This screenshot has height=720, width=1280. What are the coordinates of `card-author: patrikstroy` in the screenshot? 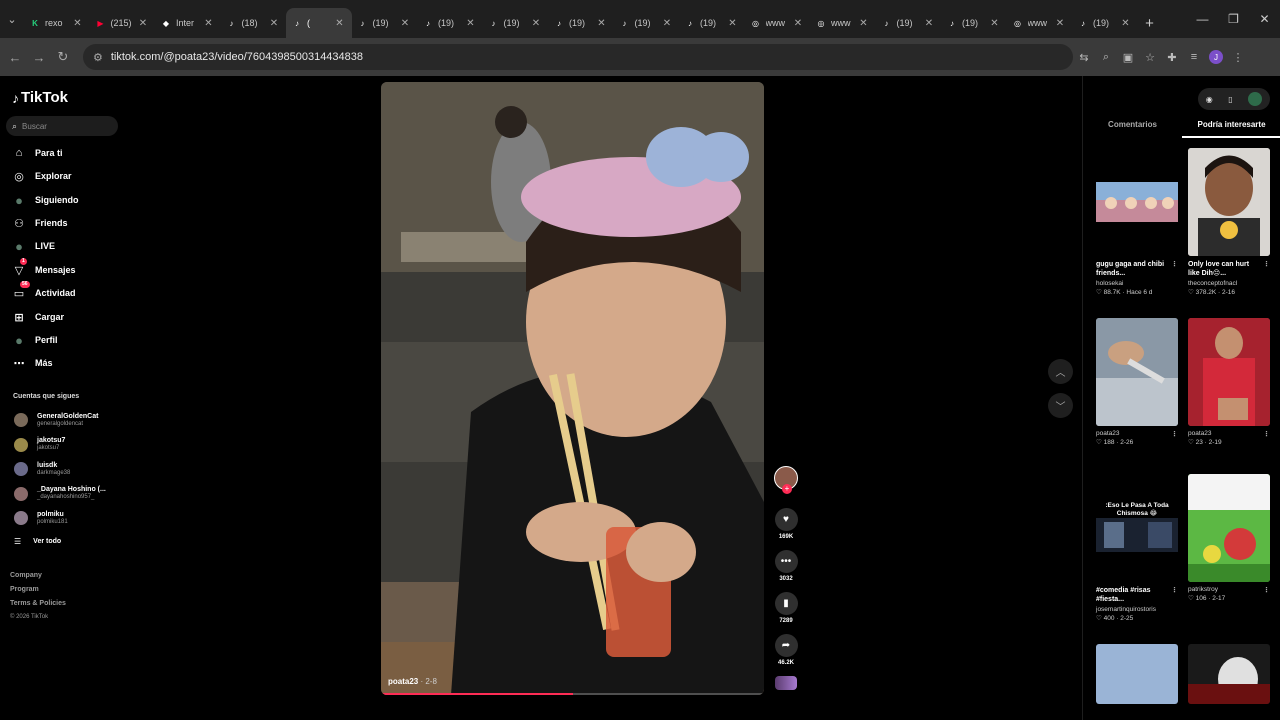 It's located at (1229, 589).